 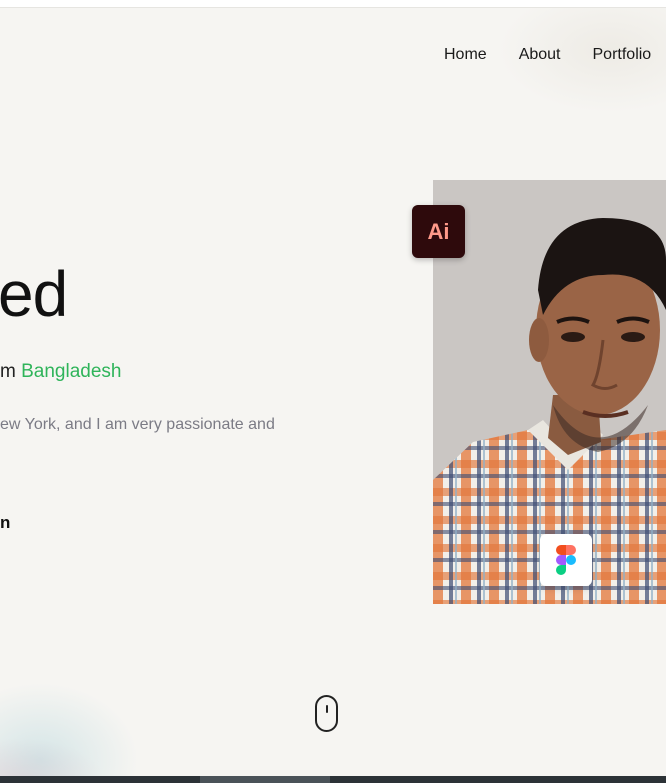 I want to click on adobe-illustrator-icon: Ai, so click(x=438, y=231).